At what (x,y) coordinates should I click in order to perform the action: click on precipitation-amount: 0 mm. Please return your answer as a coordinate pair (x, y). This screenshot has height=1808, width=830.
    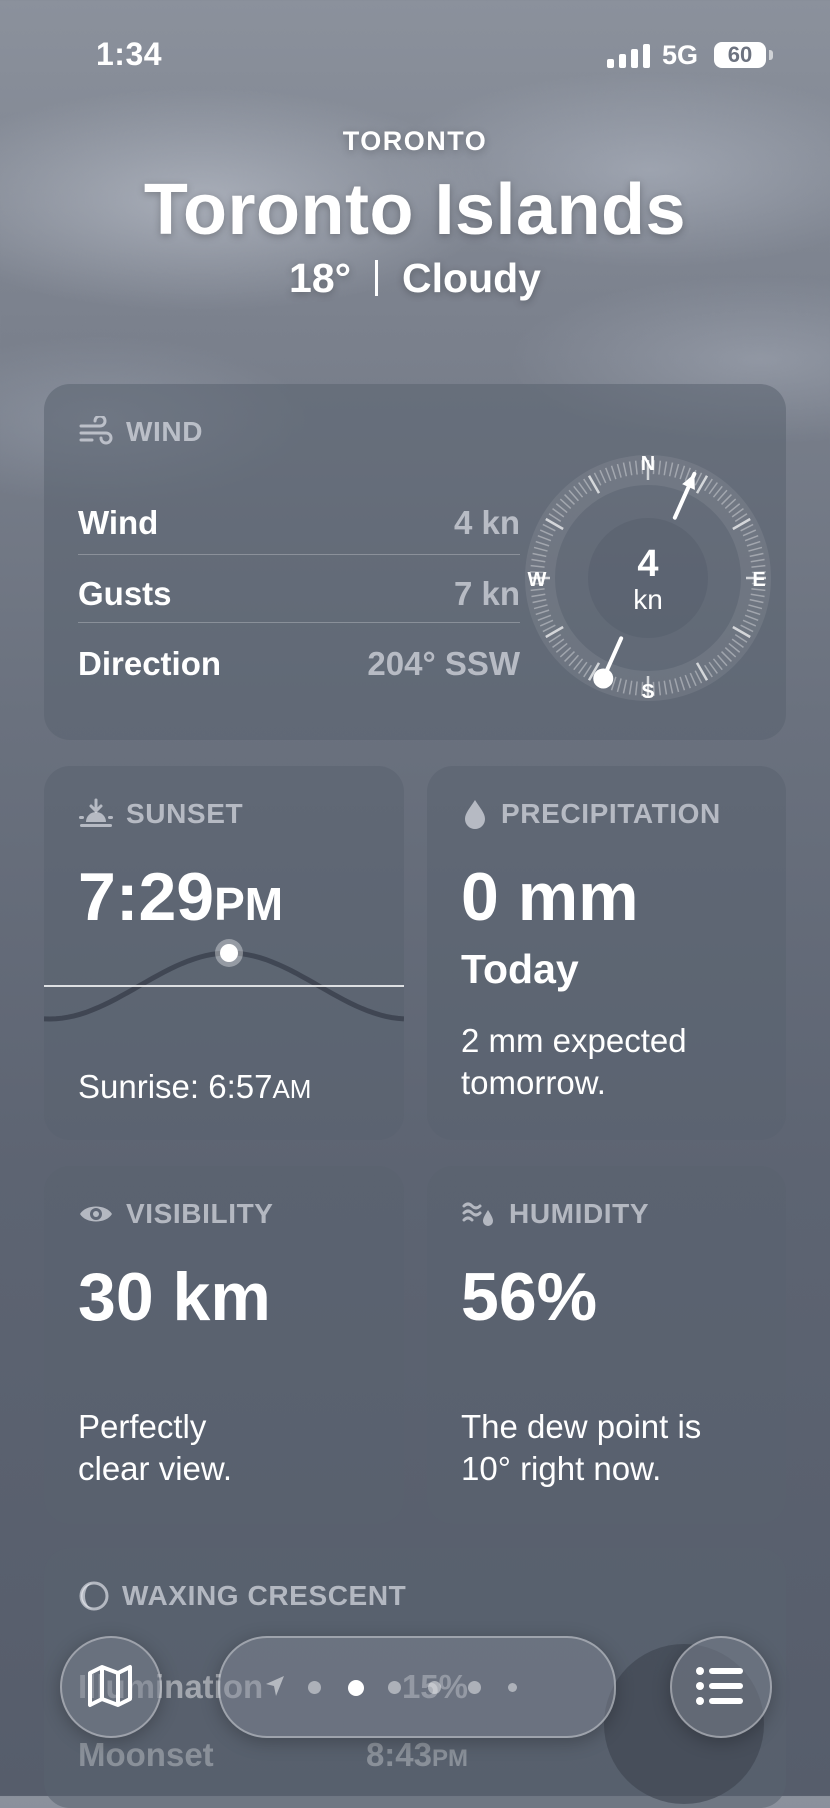
    Looking at the image, I should click on (550, 897).